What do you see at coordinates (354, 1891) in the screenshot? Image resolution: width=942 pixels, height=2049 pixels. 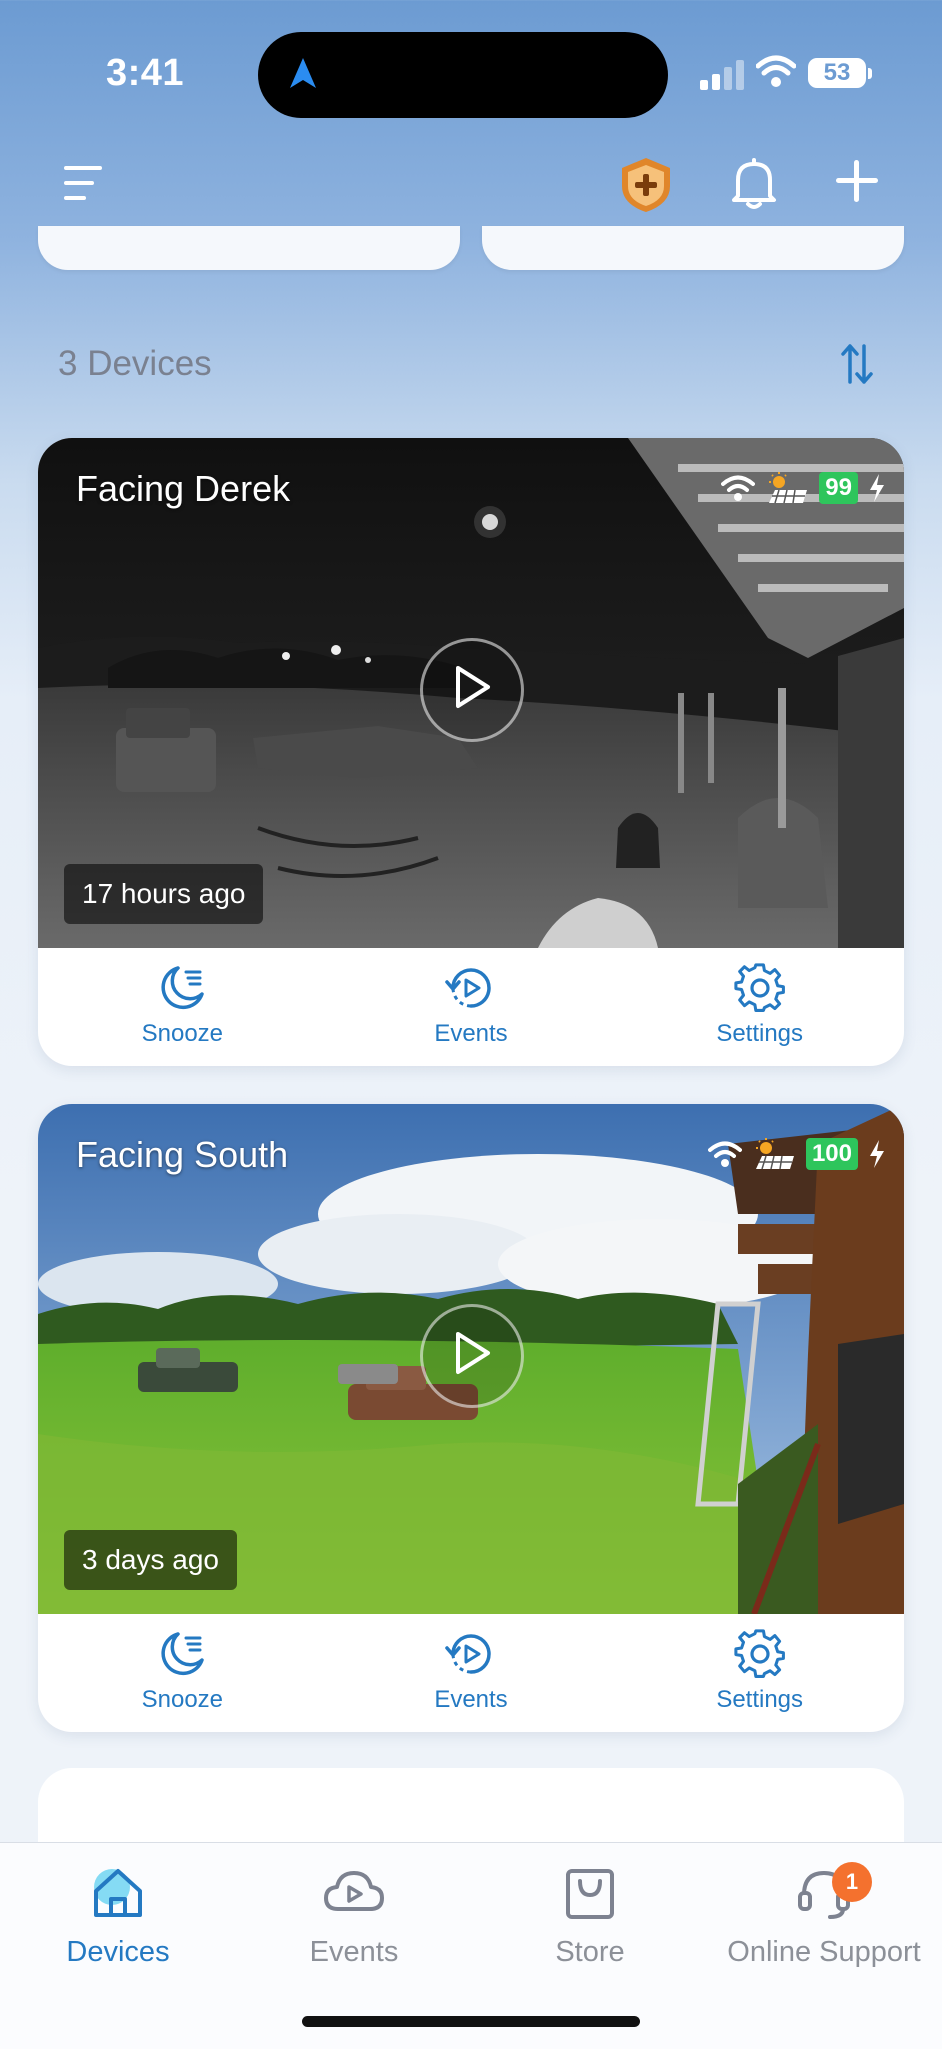 I see `cloud-play-icon` at bounding box center [354, 1891].